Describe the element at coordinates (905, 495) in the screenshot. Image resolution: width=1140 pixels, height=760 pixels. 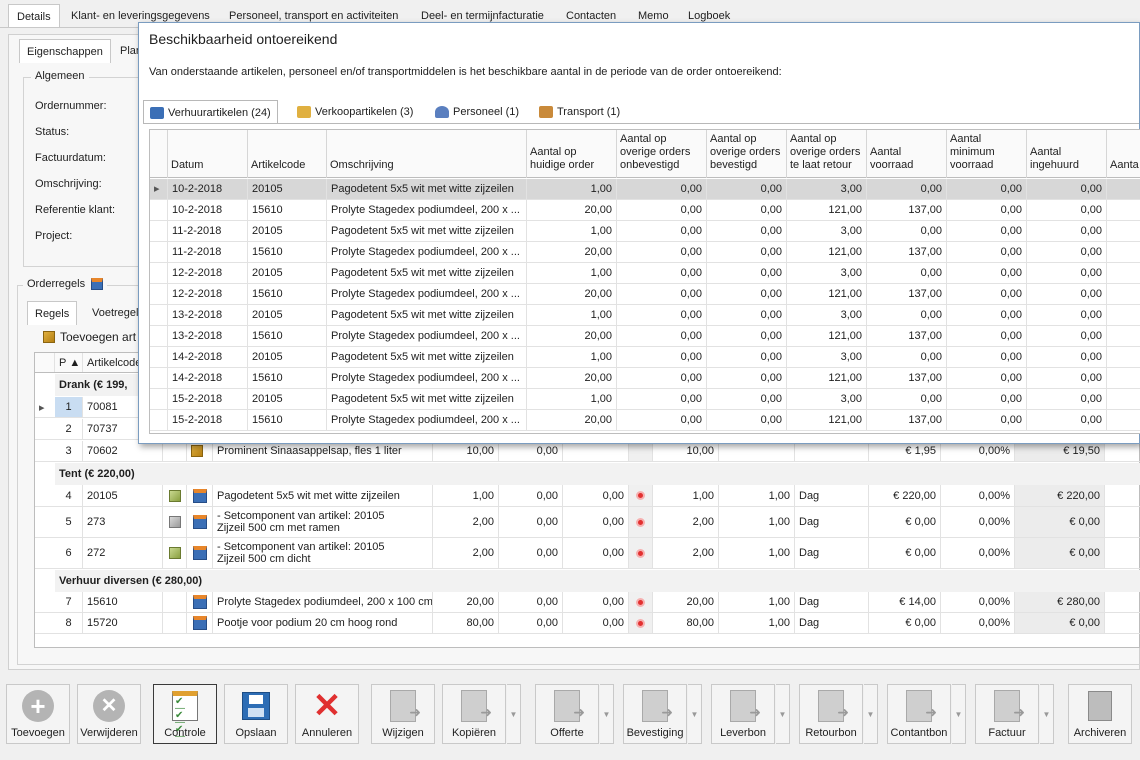
I see `cell-price: € 220,00` at that location.